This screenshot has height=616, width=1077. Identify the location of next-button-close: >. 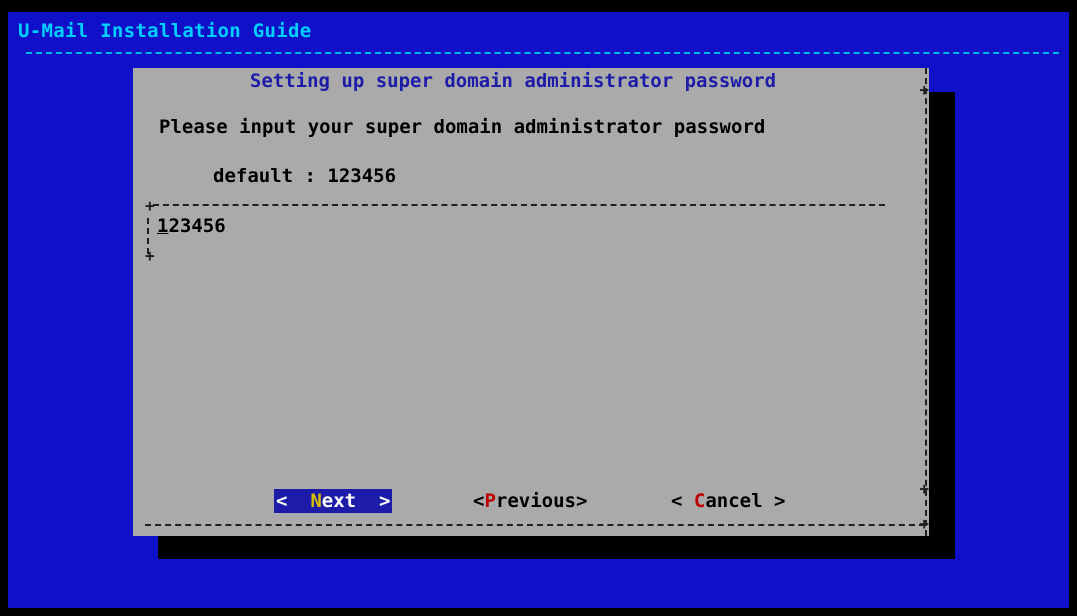
(373, 501).